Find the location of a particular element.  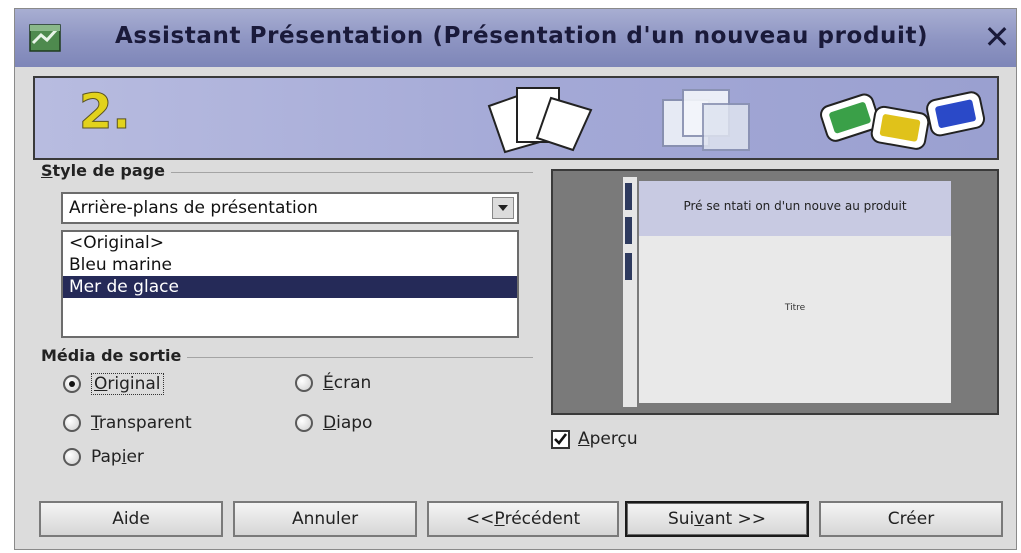

radio-transparent-label: Transparent is located at coordinates (141, 423).